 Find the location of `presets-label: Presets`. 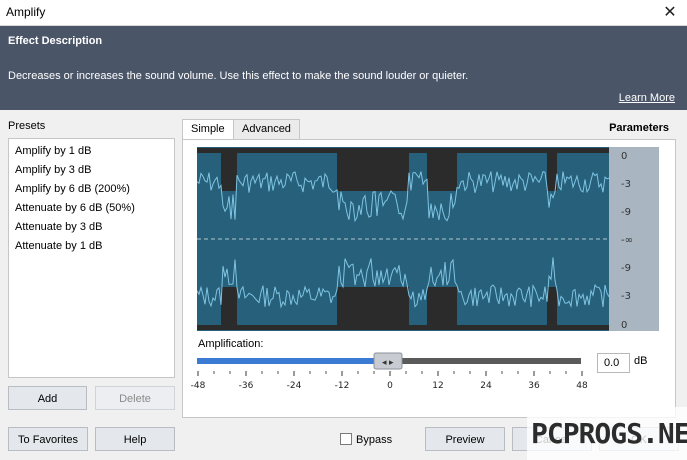

presets-label: Presets is located at coordinates (27, 126).